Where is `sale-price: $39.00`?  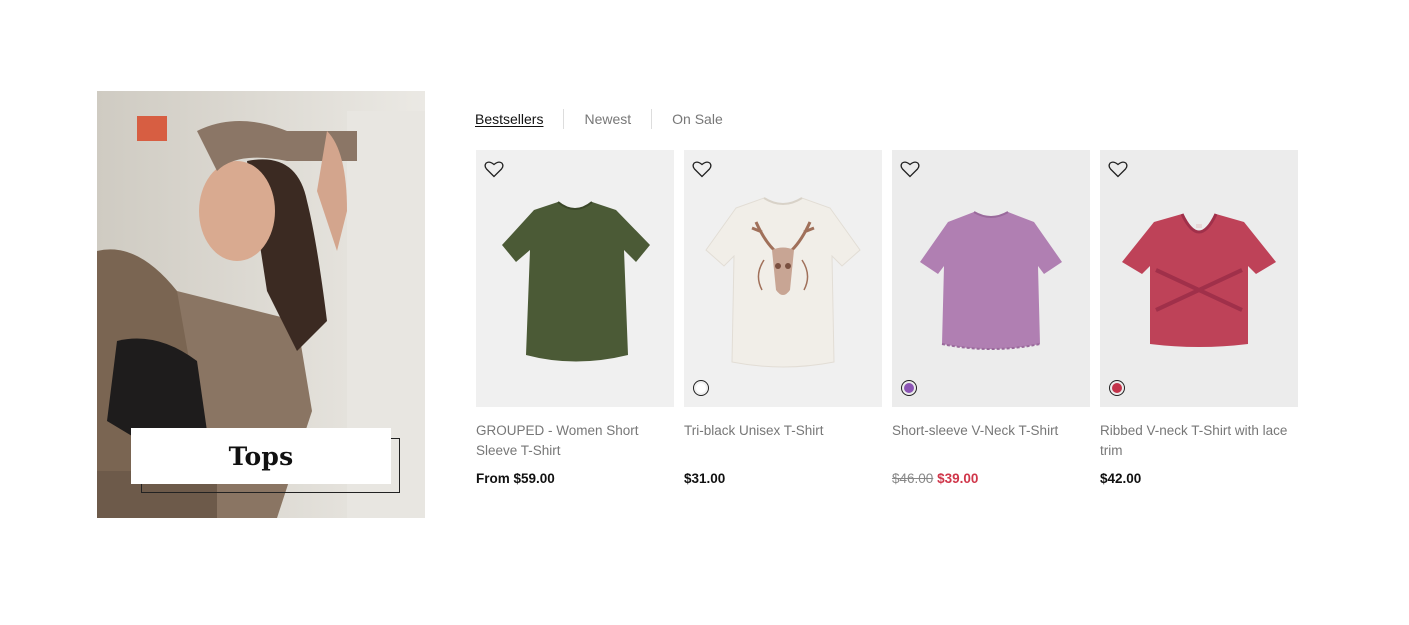
sale-price: $39.00 is located at coordinates (958, 478).